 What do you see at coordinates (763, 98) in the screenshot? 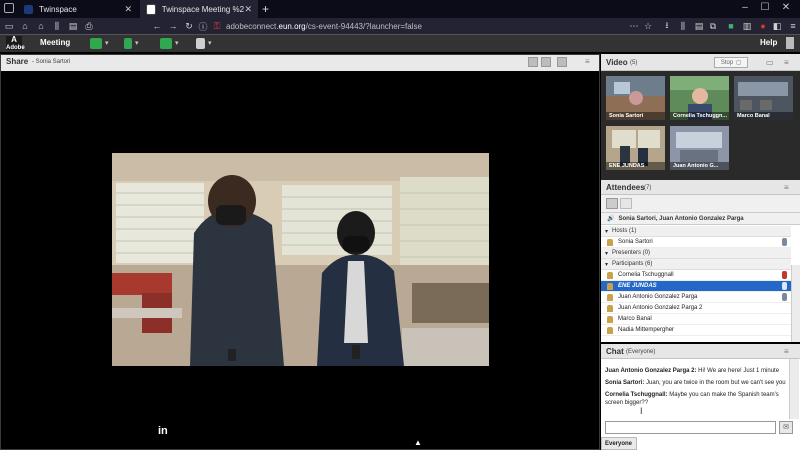
I see `video-thumbnail: Marco Banal` at bounding box center [763, 98].